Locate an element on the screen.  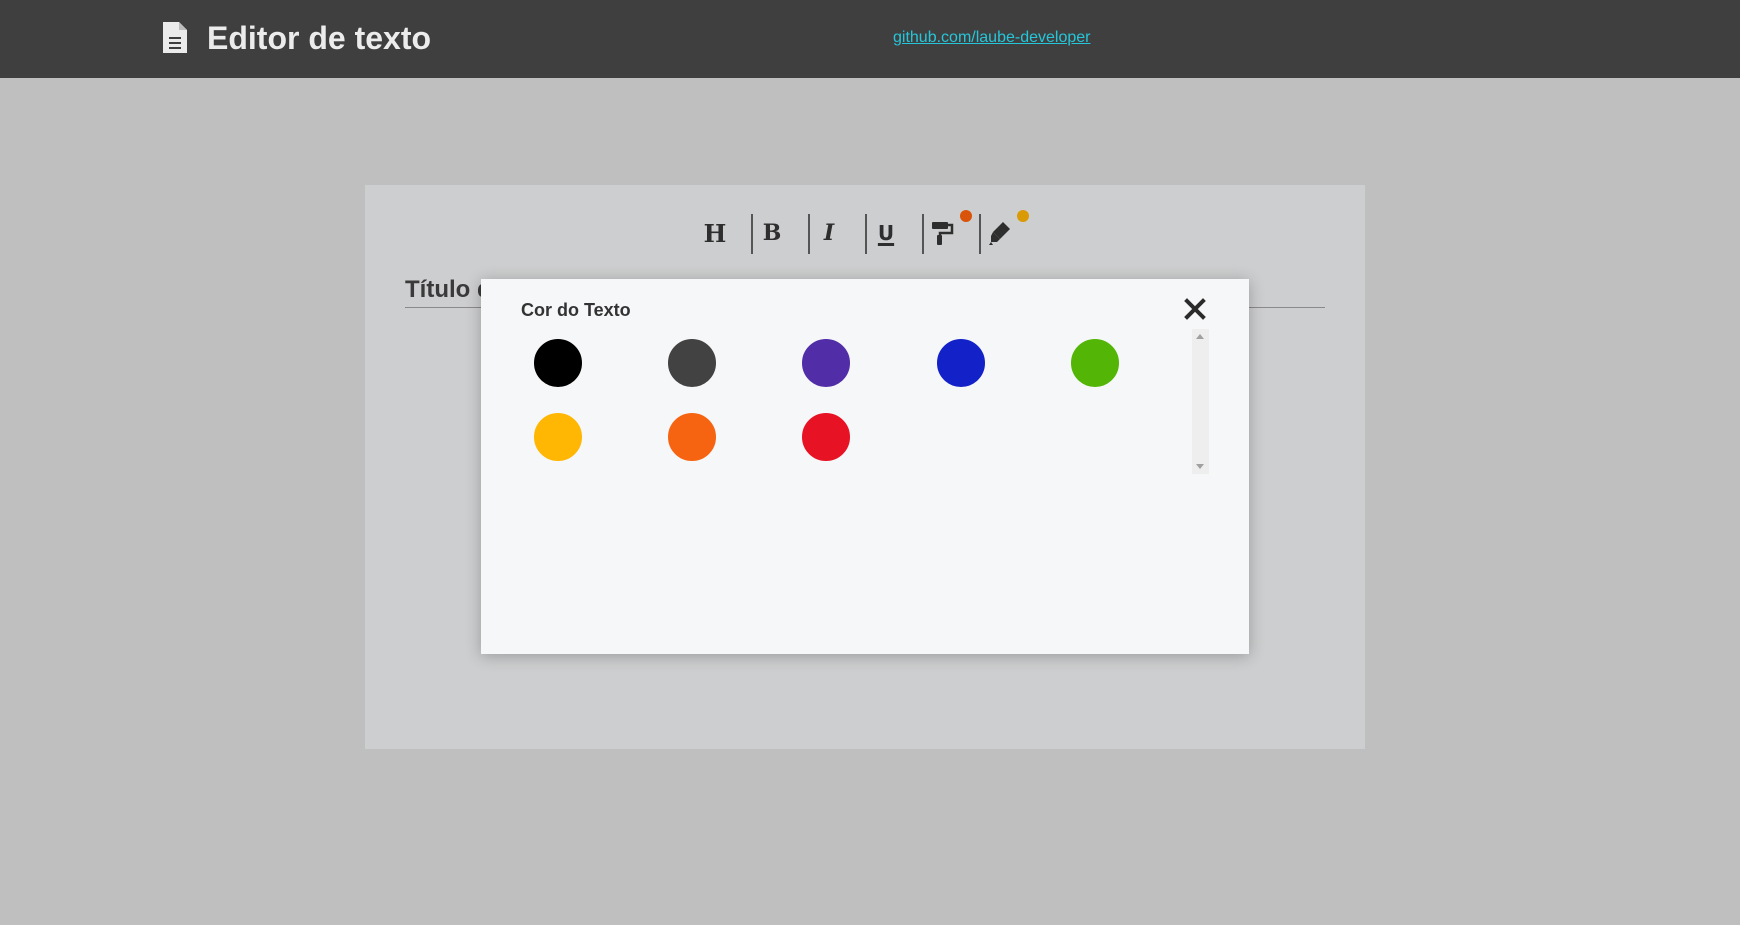
formatting-toolbar: H B I U is located at coordinates (865, 232).